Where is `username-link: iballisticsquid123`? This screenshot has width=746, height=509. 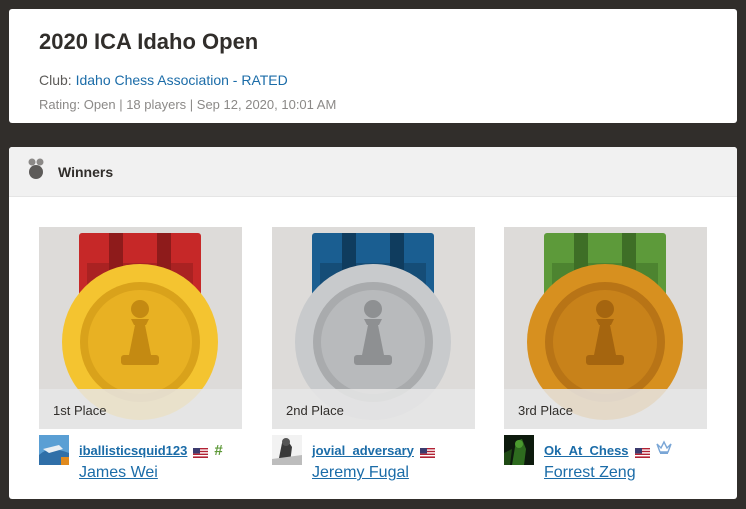 username-link: iballisticsquid123 is located at coordinates (133, 450).